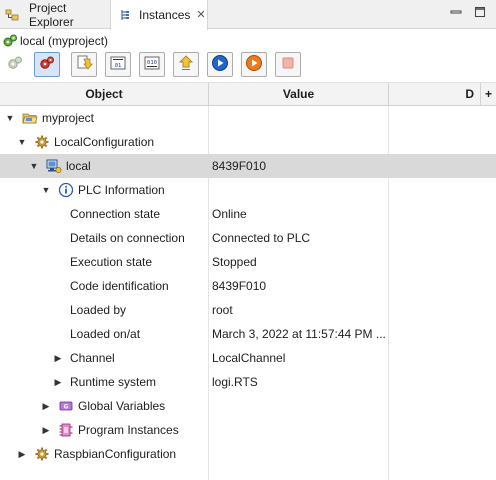 The height and width of the screenshot is (480, 496). I want to click on column-header-object: Object, so click(104, 94).